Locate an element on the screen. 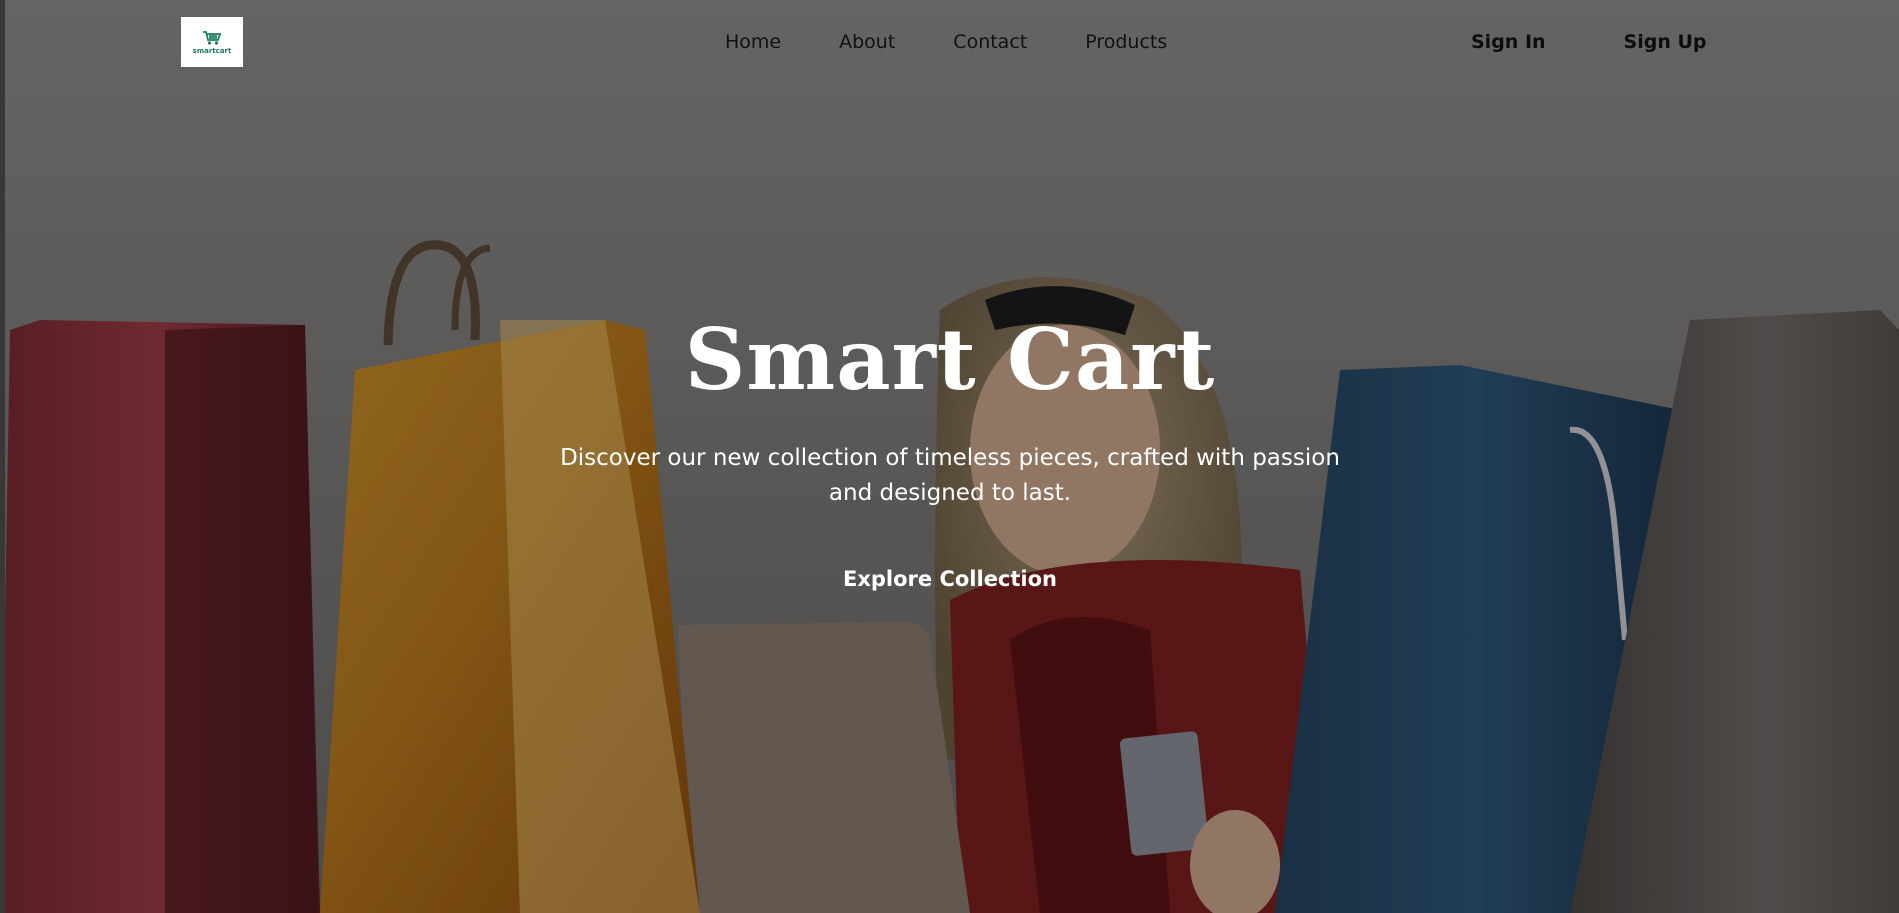 The image size is (1899, 913). cart-icon is located at coordinates (212, 37).